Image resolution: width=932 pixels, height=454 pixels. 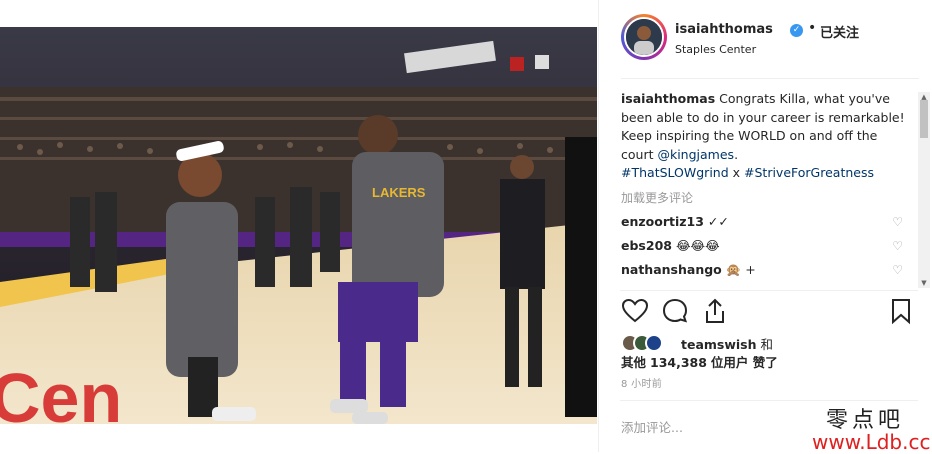 I want to click on likes-line-1: teamswish 和, so click(x=727, y=343).